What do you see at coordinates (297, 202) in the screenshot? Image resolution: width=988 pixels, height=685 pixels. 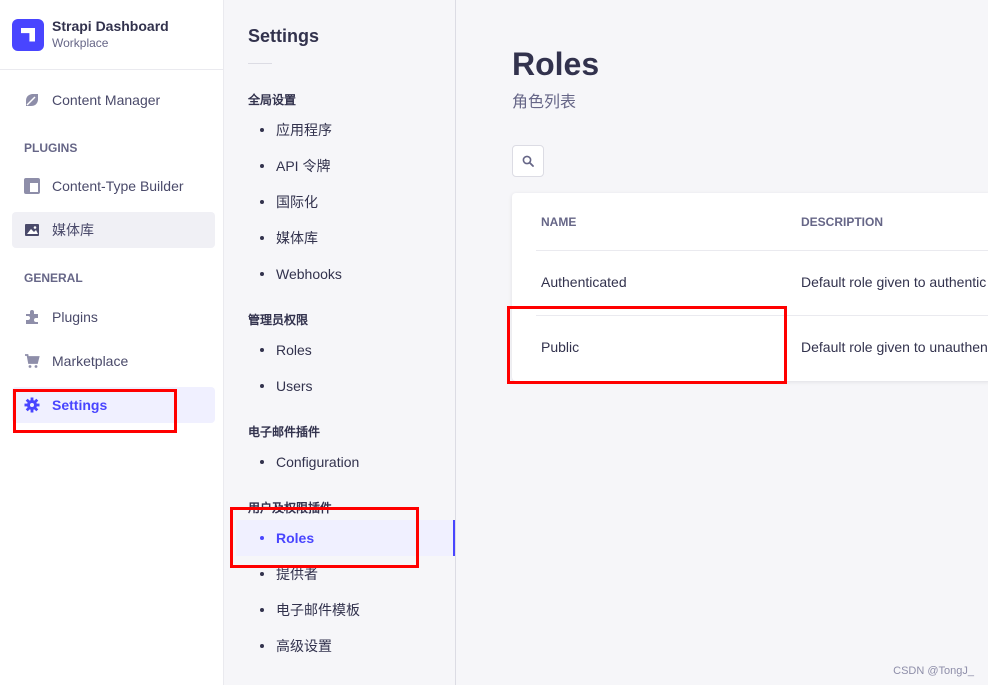 I see `subnav-item-label: 国际化` at bounding box center [297, 202].